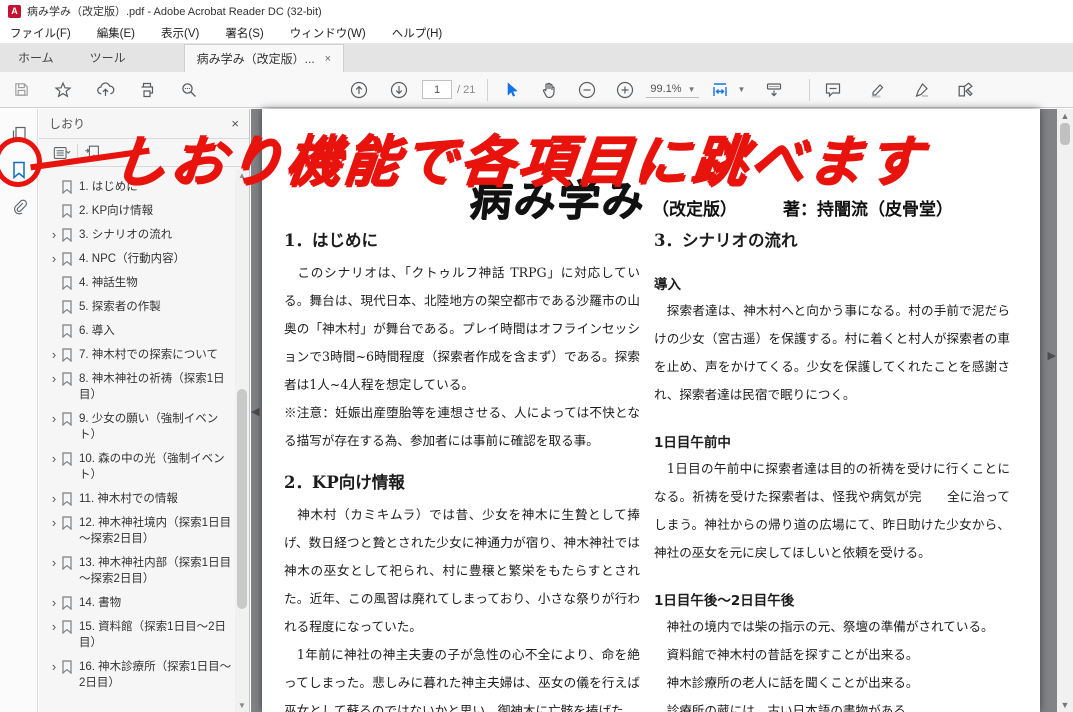 This screenshot has height=712, width=1073. What do you see at coordinates (63, 90) in the screenshot?
I see `star-icon` at bounding box center [63, 90].